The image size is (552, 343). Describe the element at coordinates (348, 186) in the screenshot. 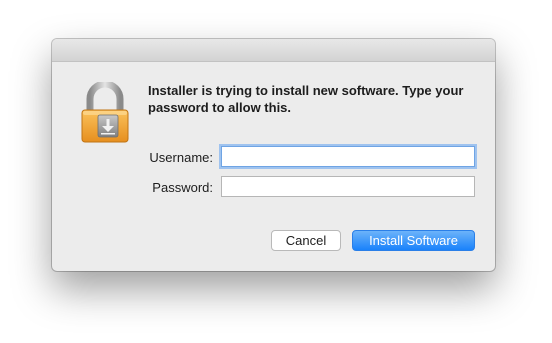

I see `password-field` at that location.